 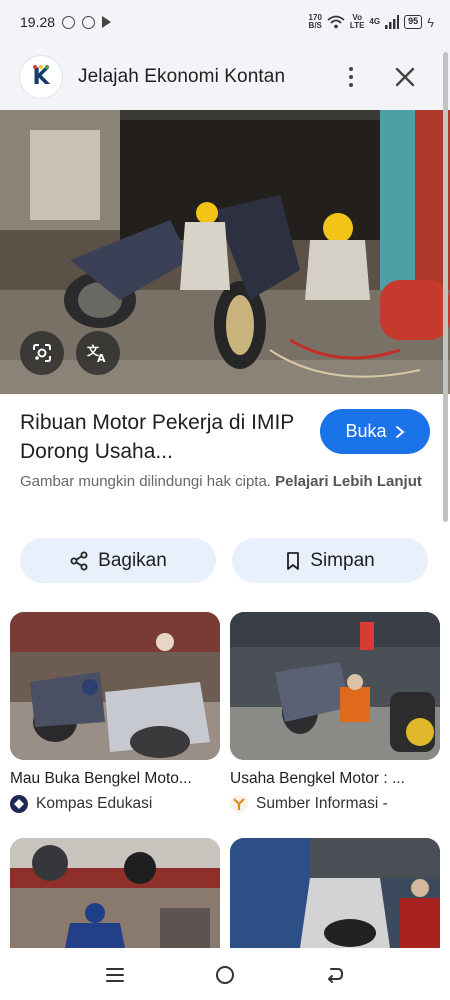 I want to click on open-button: Buka, so click(x=375, y=431).